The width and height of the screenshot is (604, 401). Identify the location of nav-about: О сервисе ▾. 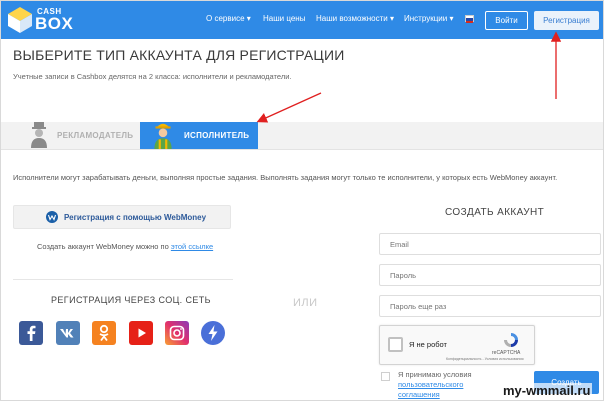
(228, 18).